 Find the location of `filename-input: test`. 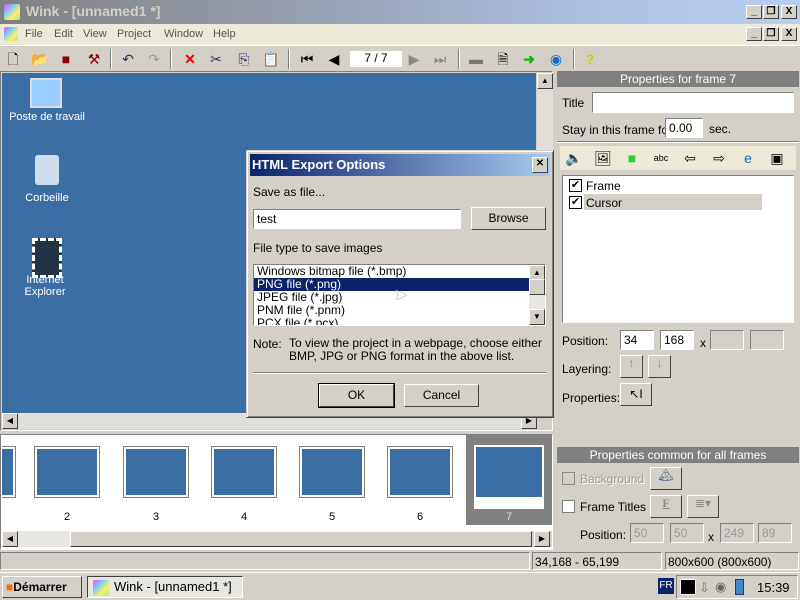

filename-input: test is located at coordinates (357, 219).